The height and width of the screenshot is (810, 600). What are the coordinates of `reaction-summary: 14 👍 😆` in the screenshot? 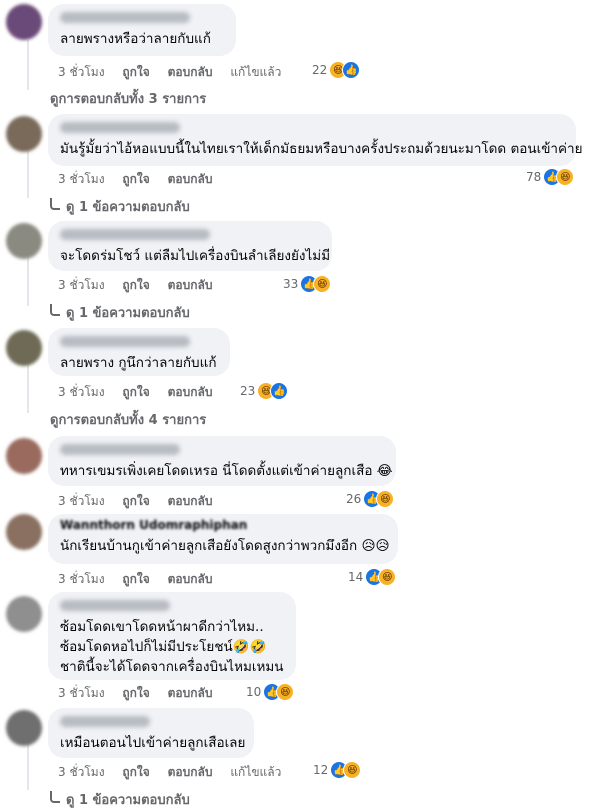 It's located at (372, 577).